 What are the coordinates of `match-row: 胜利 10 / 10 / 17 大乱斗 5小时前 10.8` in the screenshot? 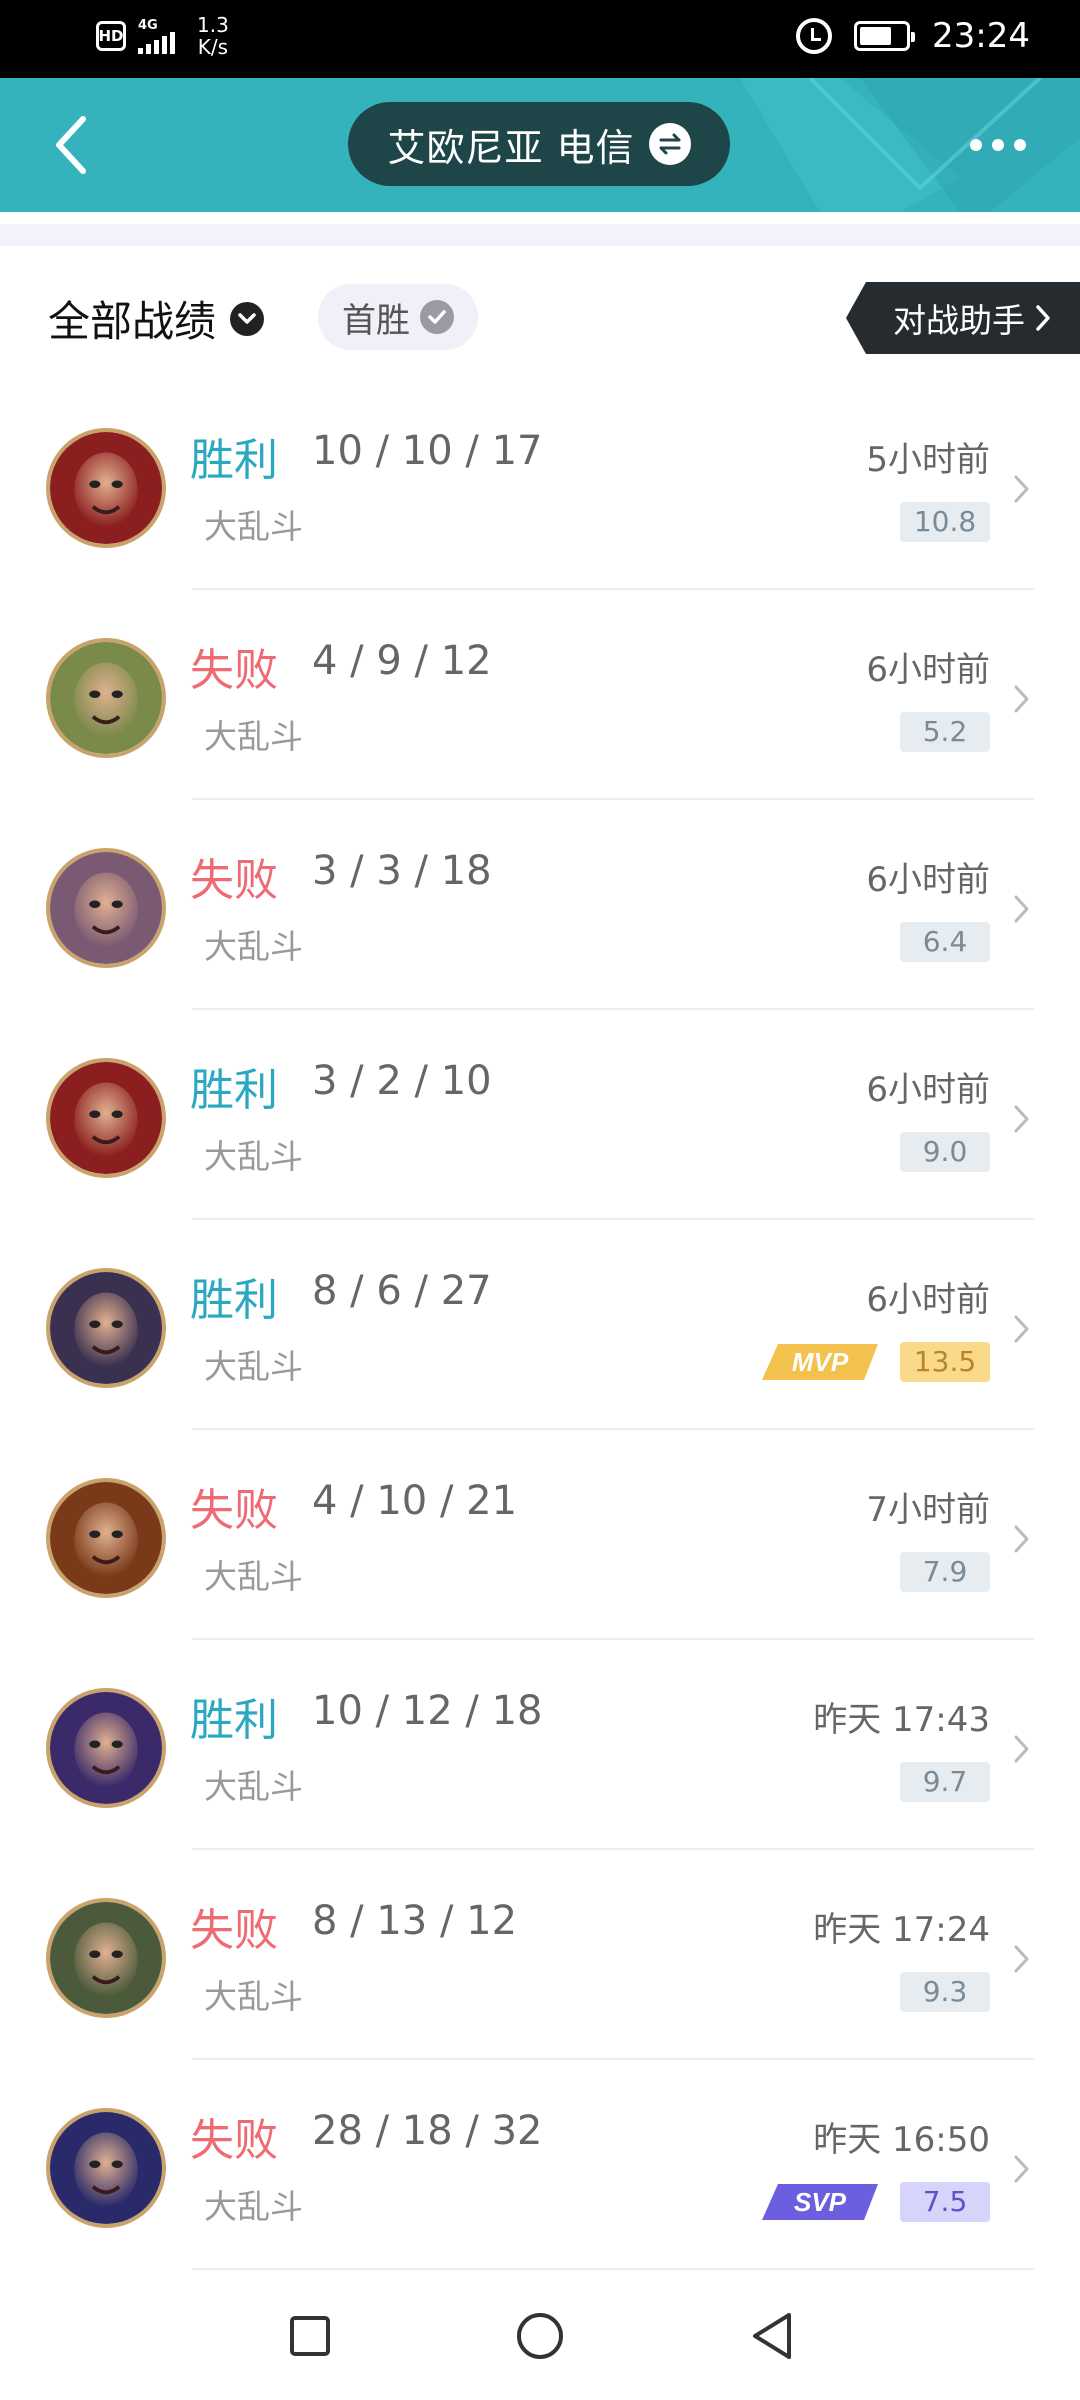 It's located at (540, 485).